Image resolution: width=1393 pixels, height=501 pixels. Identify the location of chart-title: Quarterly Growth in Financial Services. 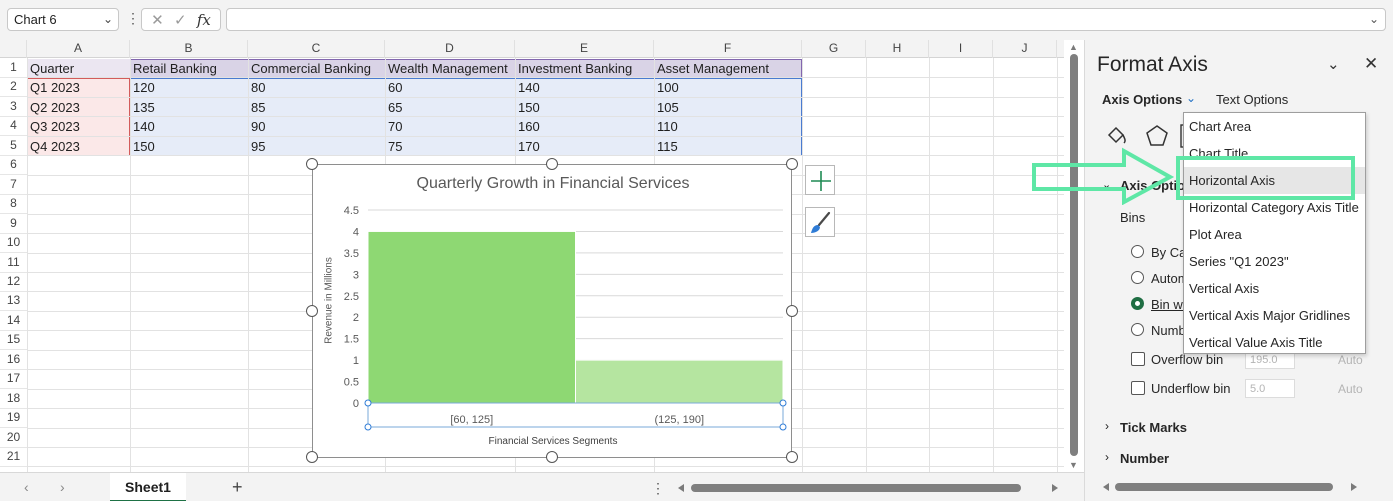
(553, 184).